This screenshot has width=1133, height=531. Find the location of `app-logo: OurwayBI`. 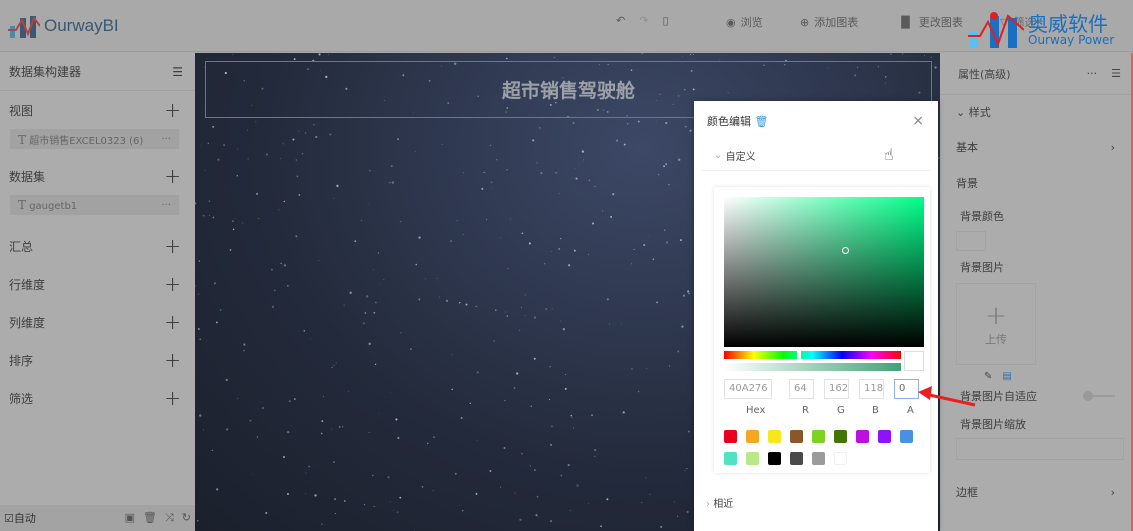

app-logo: OurwayBI is located at coordinates (63, 26).